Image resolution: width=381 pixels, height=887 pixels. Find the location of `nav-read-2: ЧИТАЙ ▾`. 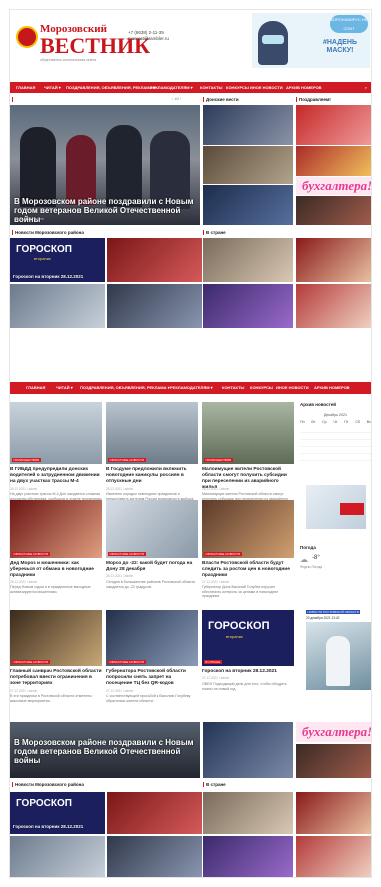

nav-read-2: ЧИТАЙ ▾ is located at coordinates (64, 387).